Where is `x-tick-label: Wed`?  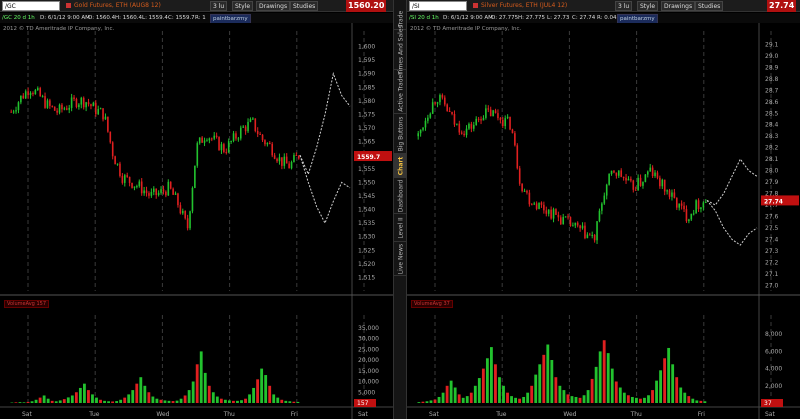 x-tick-label: Wed is located at coordinates (569, 414).